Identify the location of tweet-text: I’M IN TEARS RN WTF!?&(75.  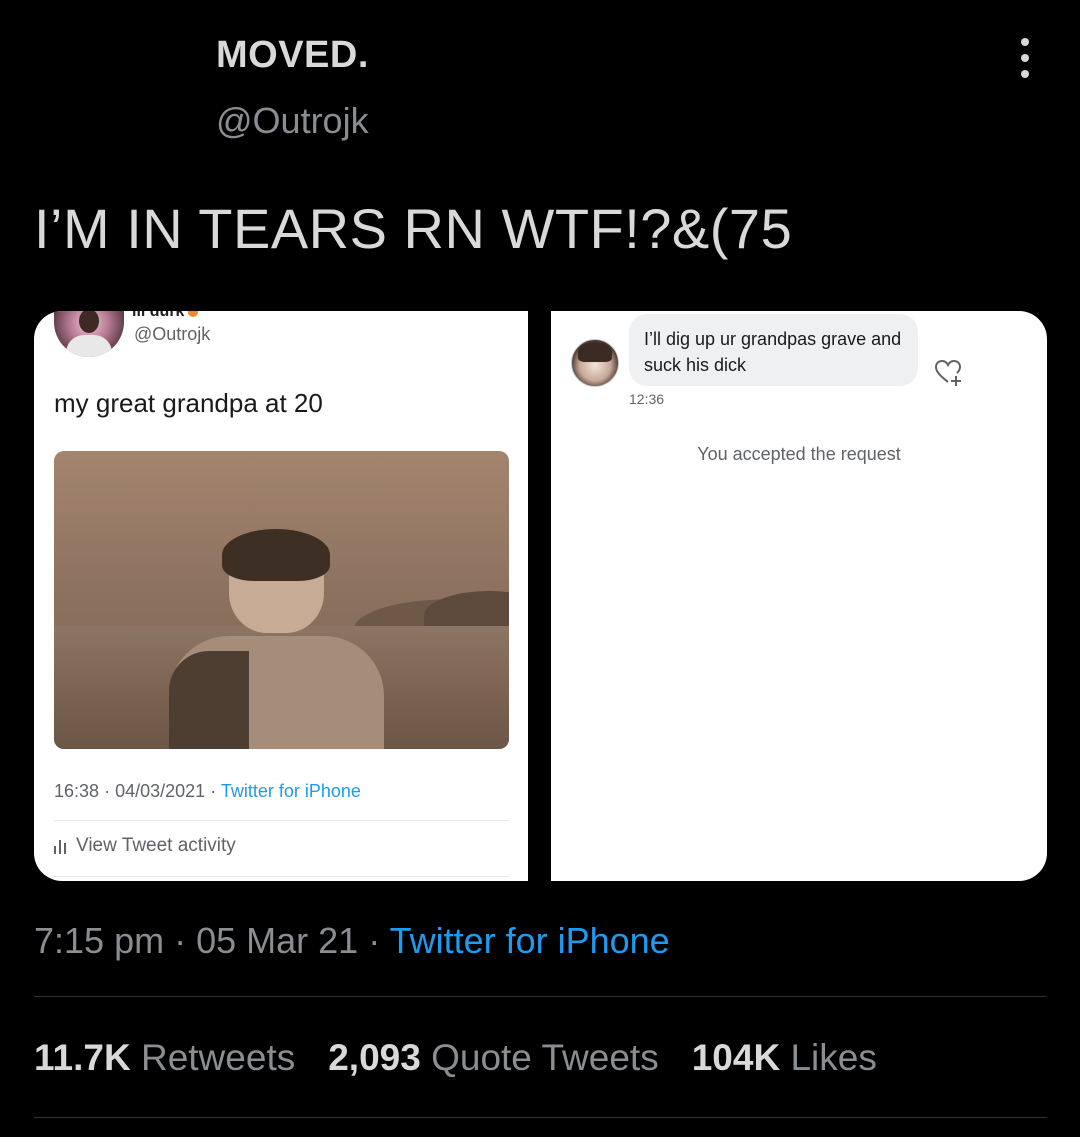
(413, 228).